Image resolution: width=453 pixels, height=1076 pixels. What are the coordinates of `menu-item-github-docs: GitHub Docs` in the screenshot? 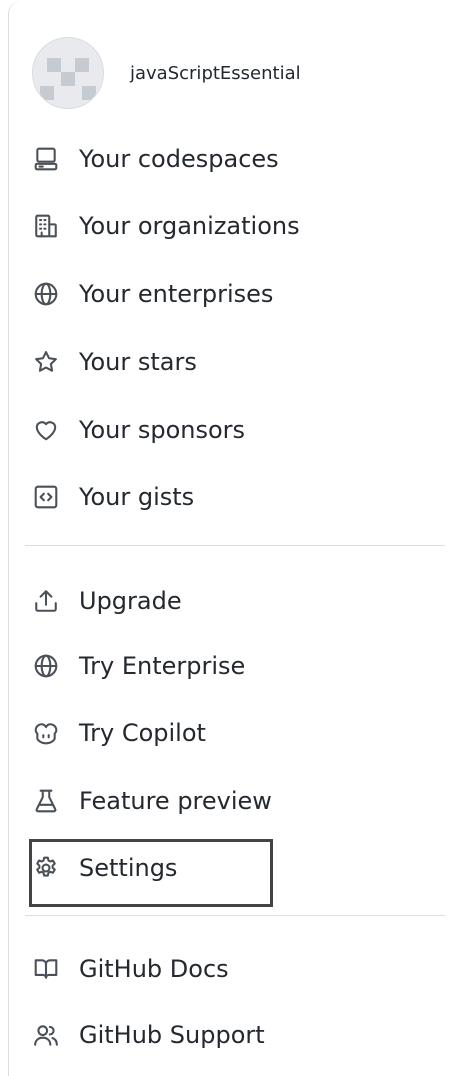 It's located at (225, 969).